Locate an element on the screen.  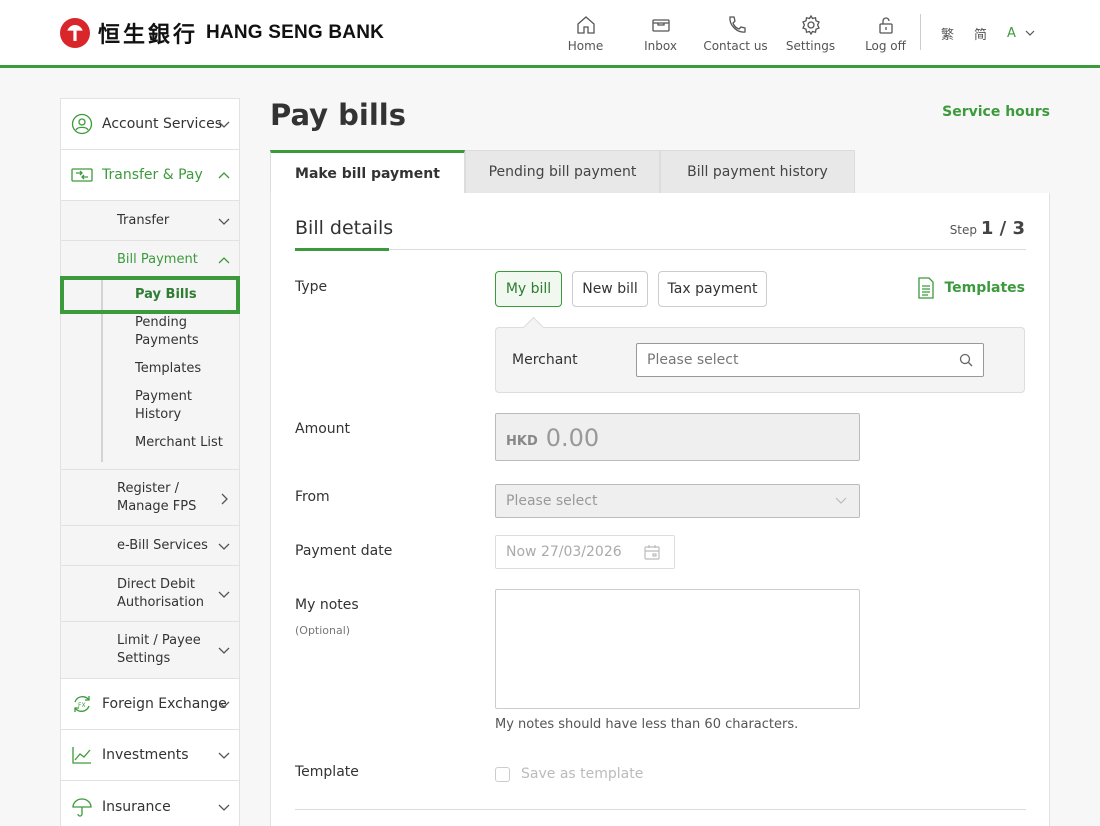
templates-link: Templates is located at coordinates (971, 288).